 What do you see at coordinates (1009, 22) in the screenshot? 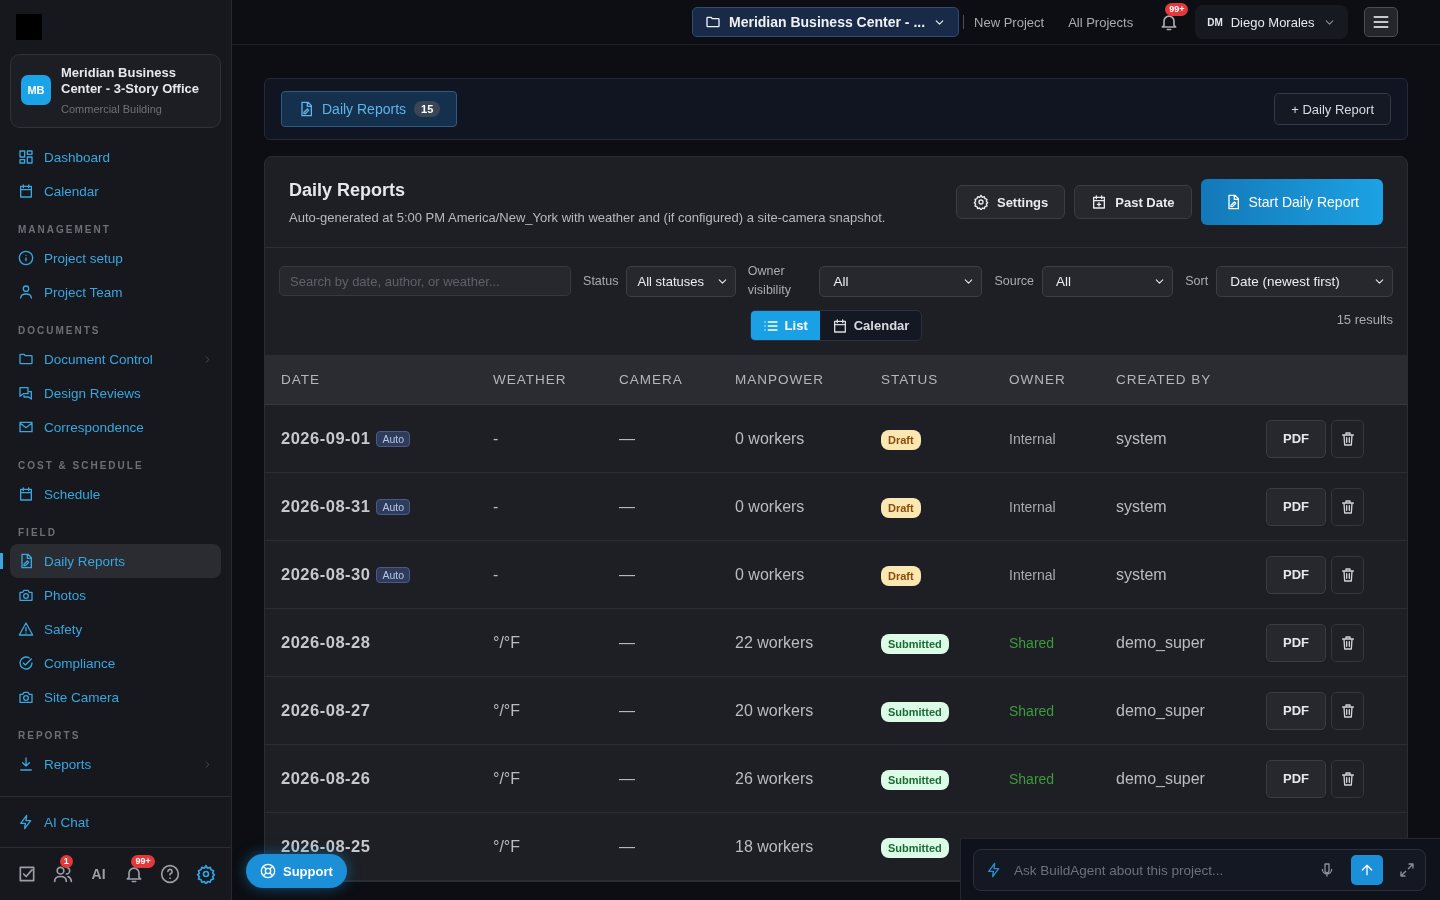
I see `nav-link: New Project` at bounding box center [1009, 22].